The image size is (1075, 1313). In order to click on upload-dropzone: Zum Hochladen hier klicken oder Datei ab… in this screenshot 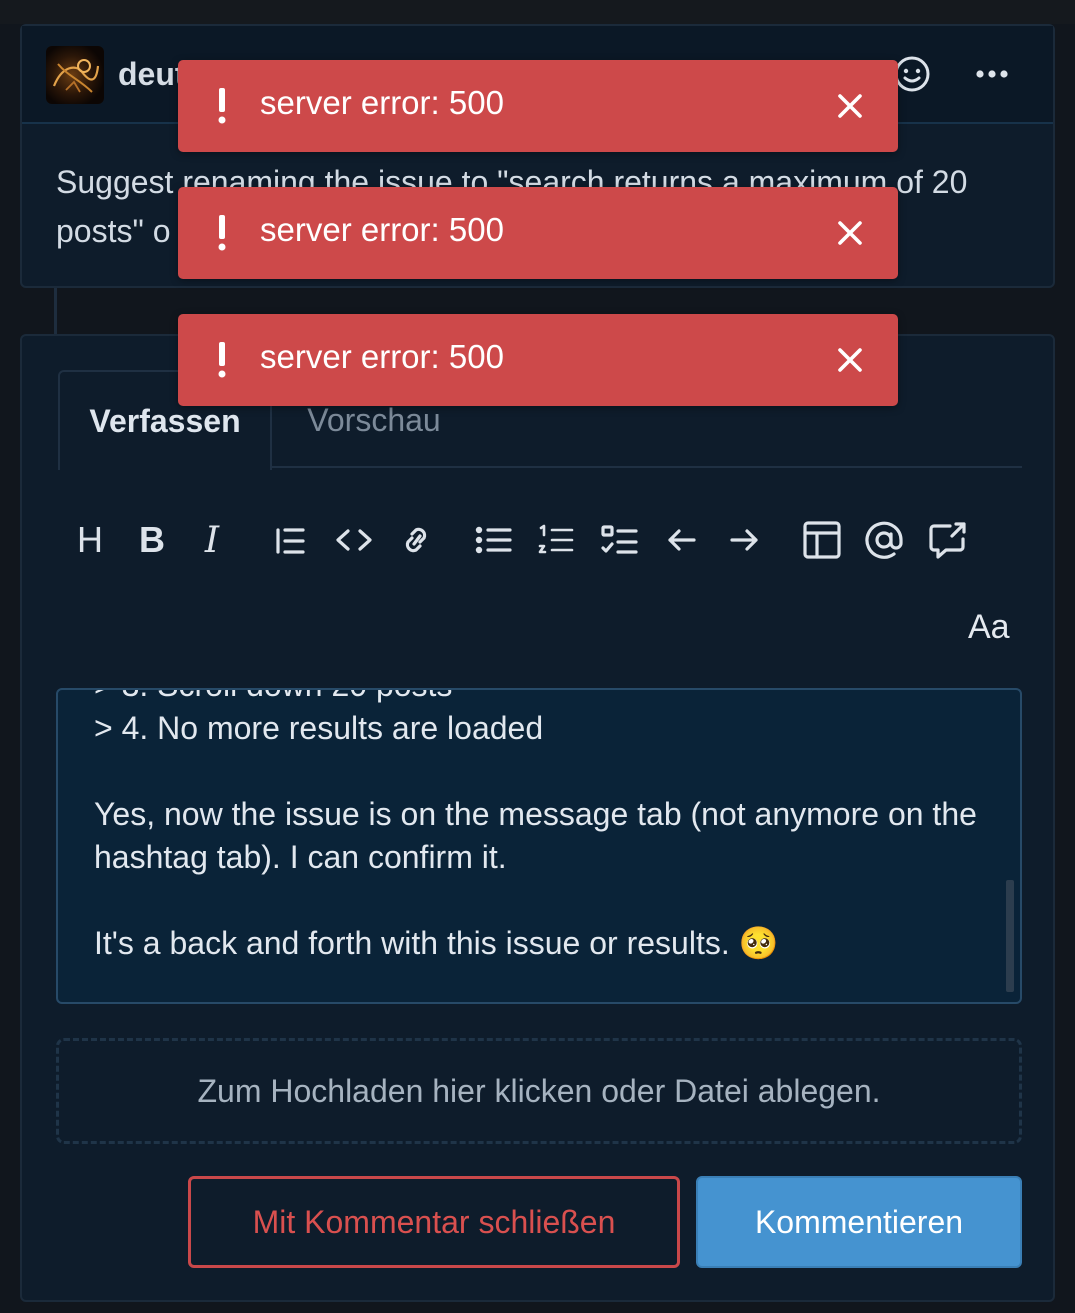, I will do `click(539, 1091)`.